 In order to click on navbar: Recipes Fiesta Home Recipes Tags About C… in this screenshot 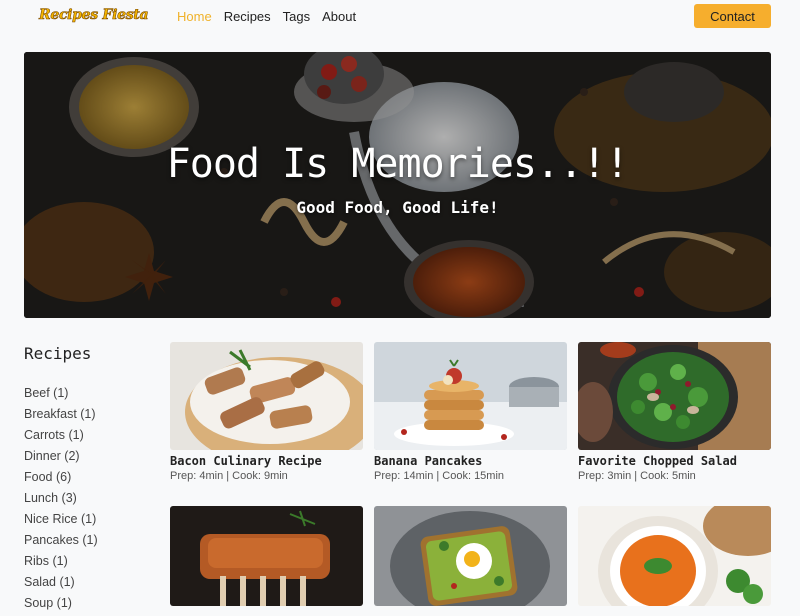, I will do `click(400, 17)`.